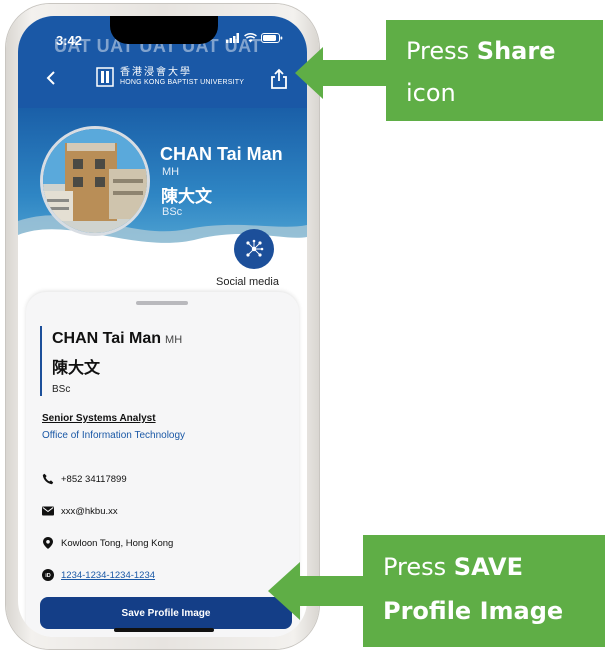 This screenshot has height=651, width=615. Describe the element at coordinates (48, 479) in the screenshot. I see `phone-icon` at that location.